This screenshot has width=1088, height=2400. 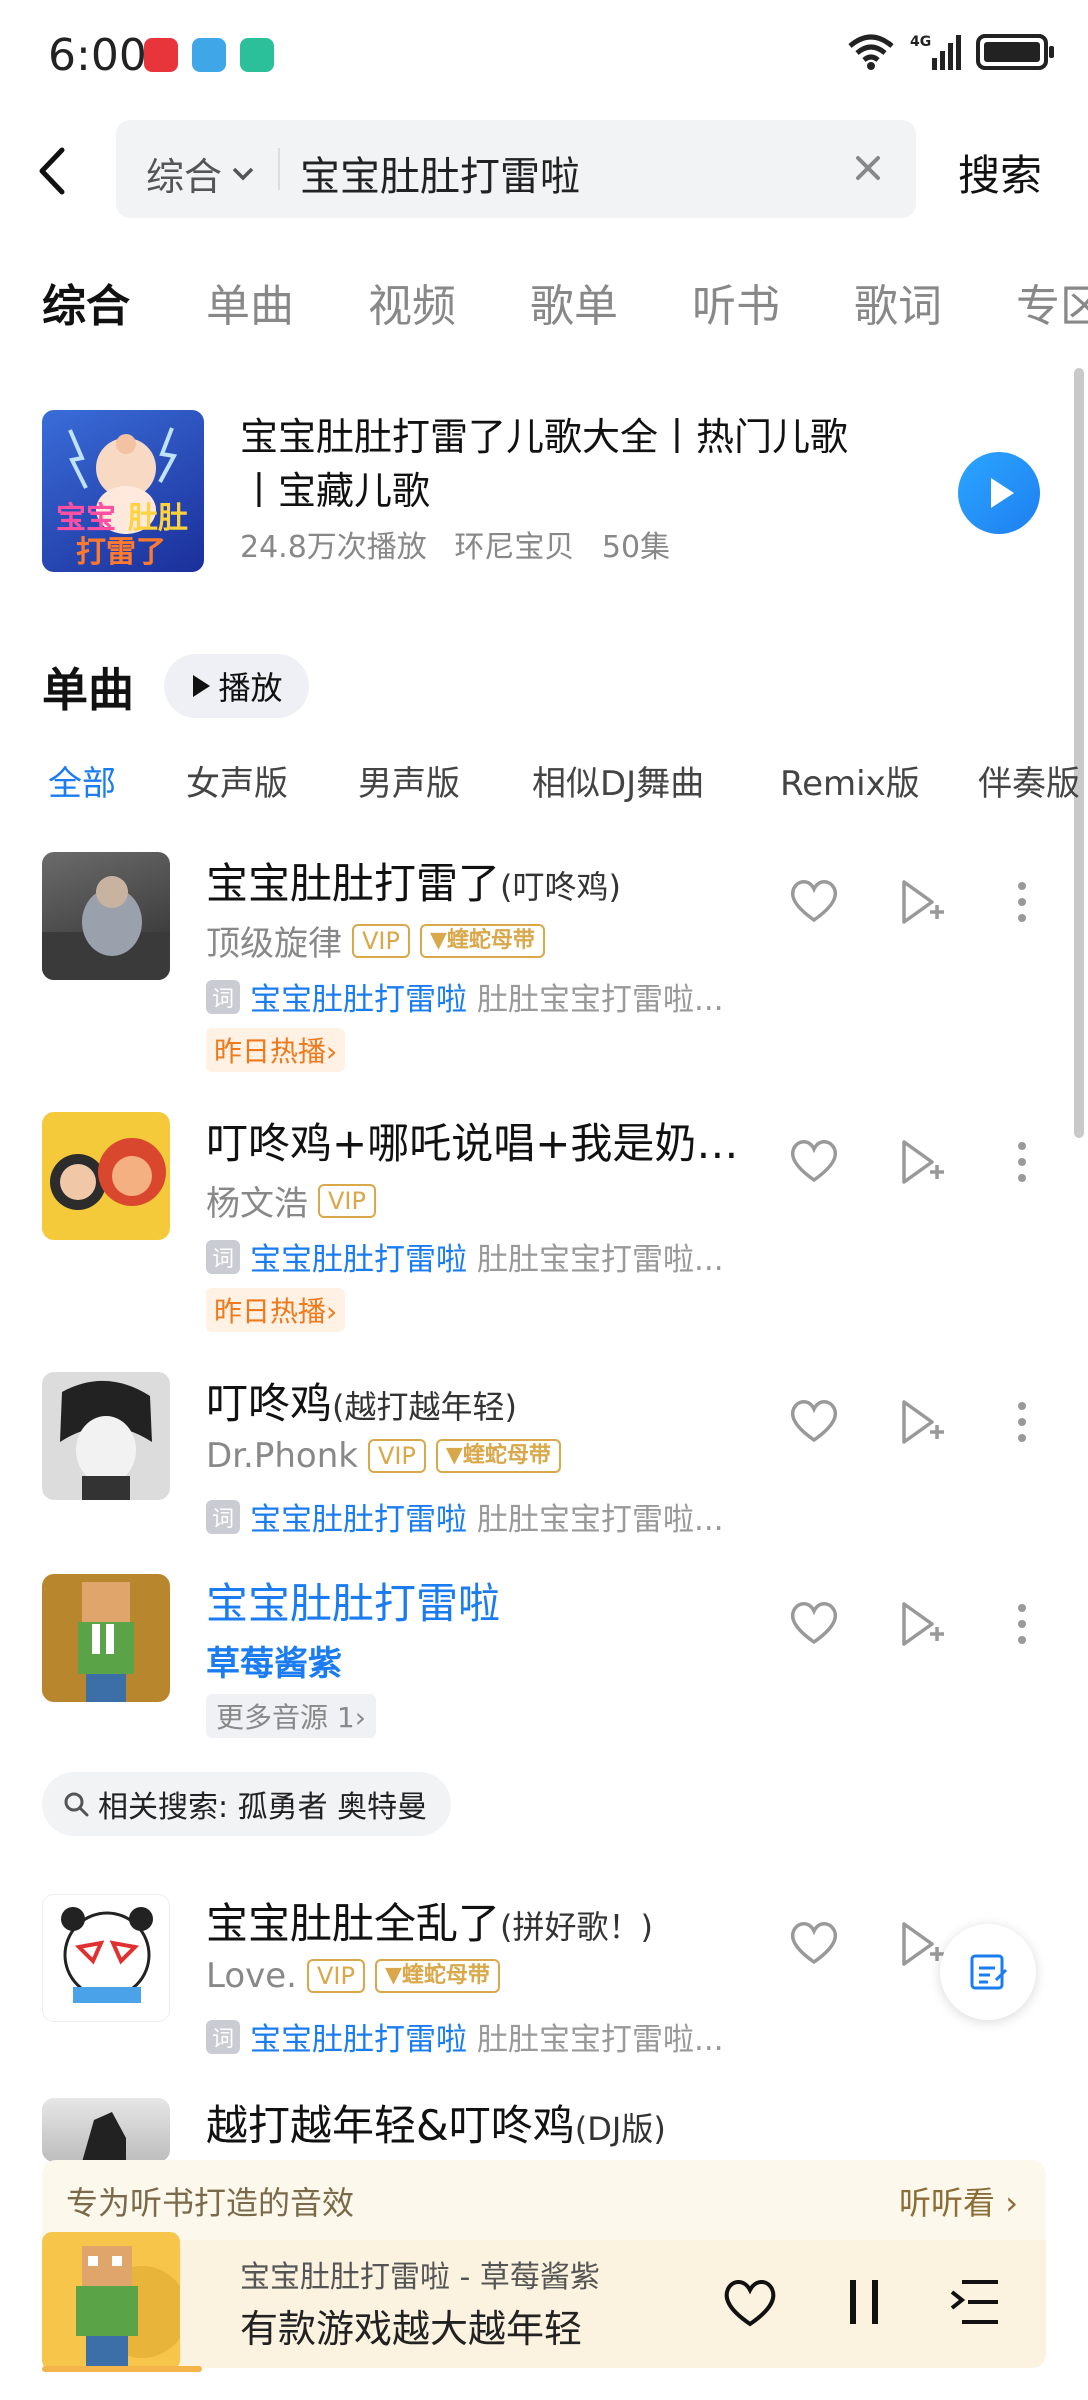 What do you see at coordinates (958, 2201) in the screenshot?
I see `banner-link: 听听看 ›` at bounding box center [958, 2201].